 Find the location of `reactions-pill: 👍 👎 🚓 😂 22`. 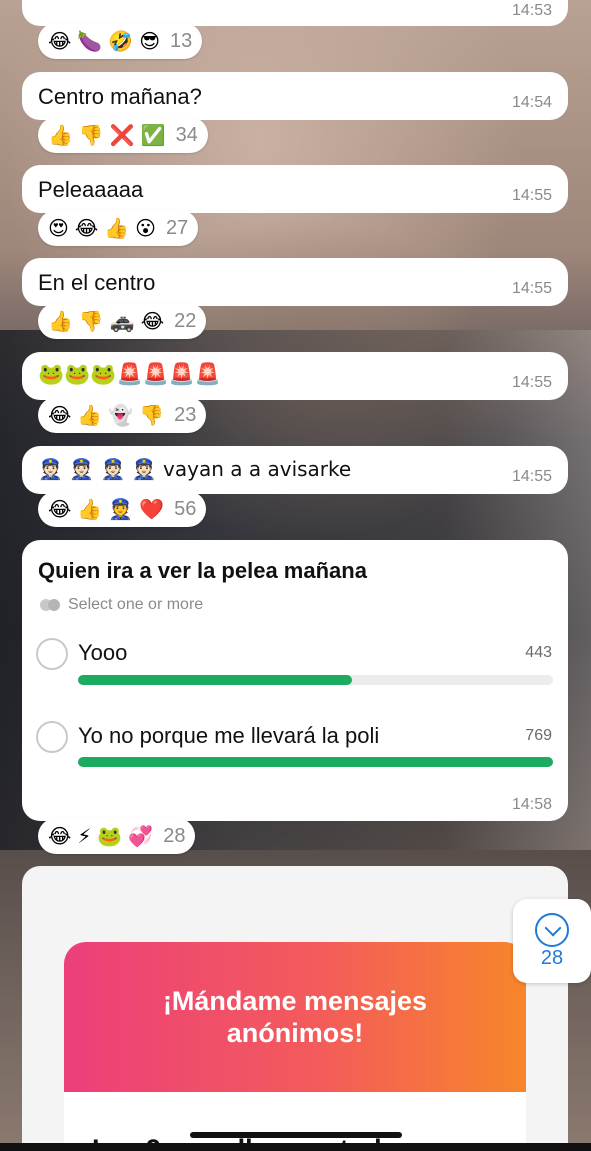

reactions-pill: 👍 👎 🚓 😂 22 is located at coordinates (122, 321).